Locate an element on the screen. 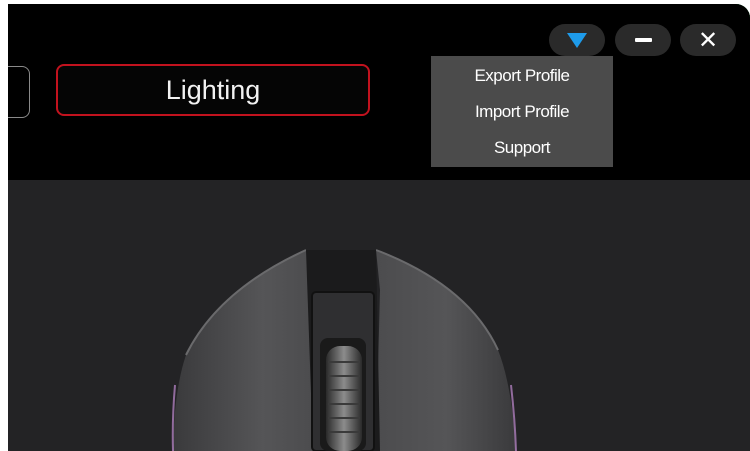  menu-item-import-profile: Import Profile is located at coordinates (522, 116).